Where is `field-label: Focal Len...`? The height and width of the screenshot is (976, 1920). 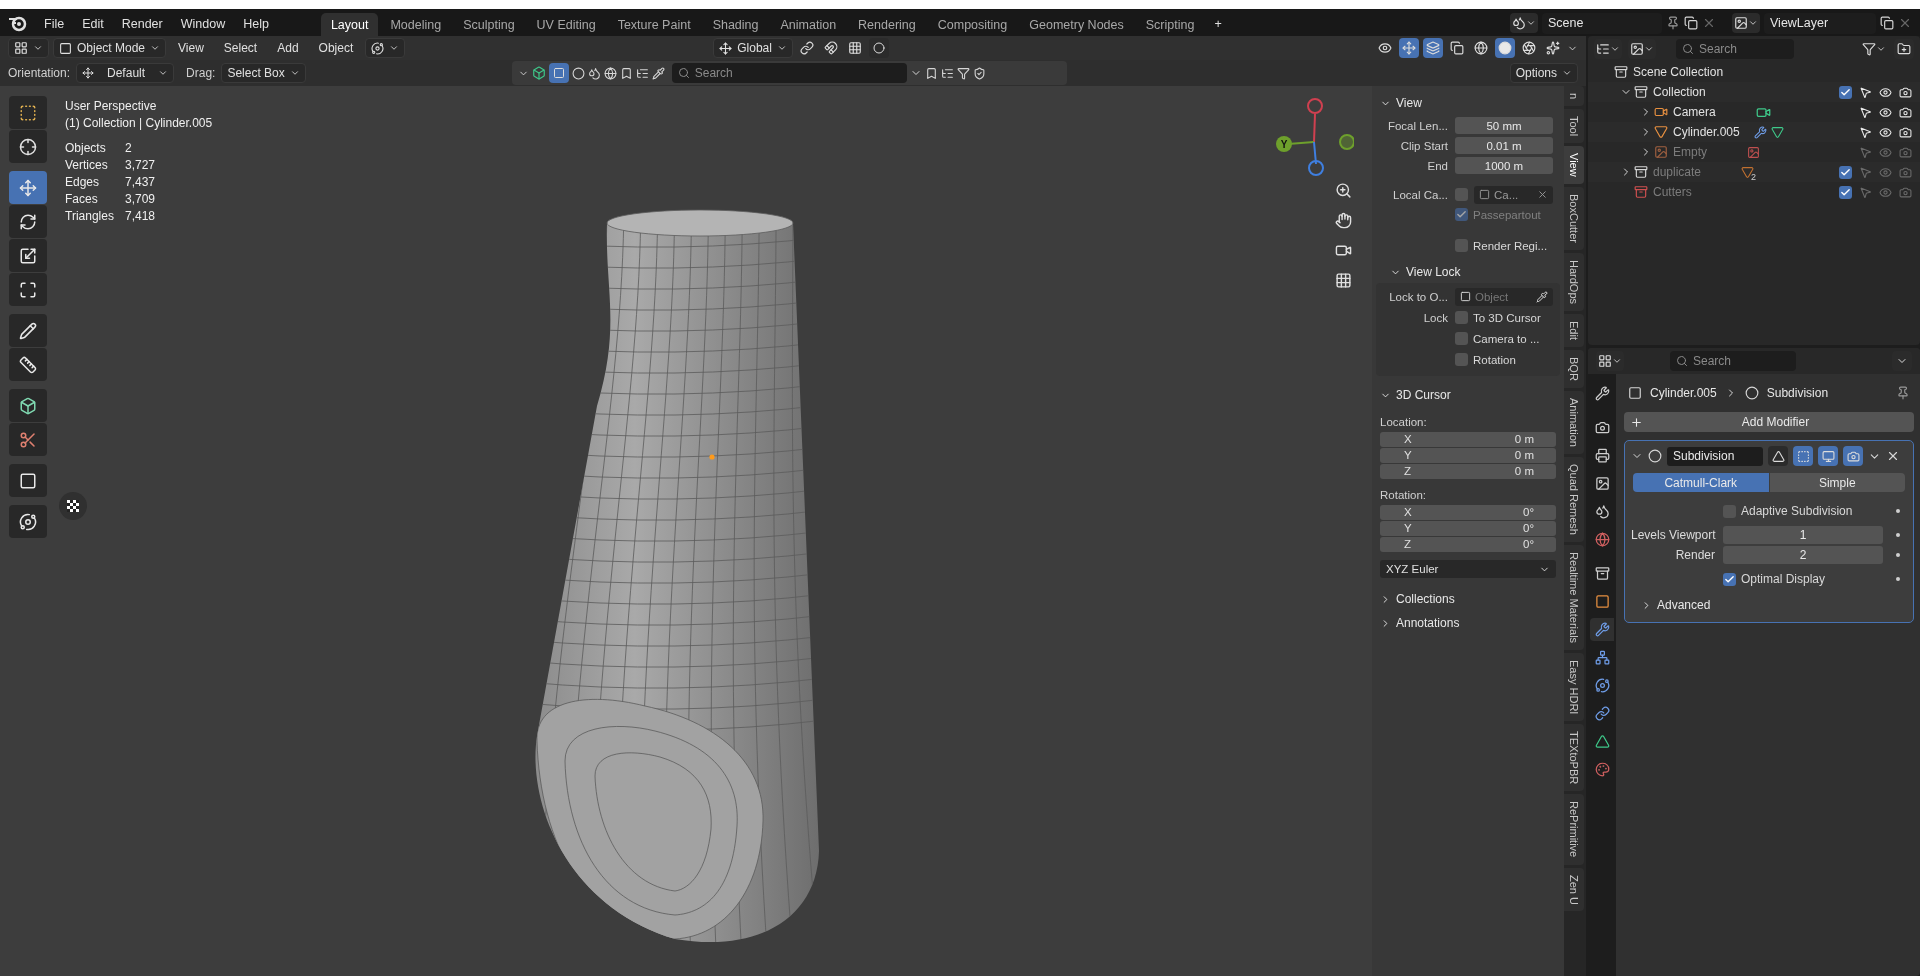 field-label: Focal Len... is located at coordinates (1417, 125).